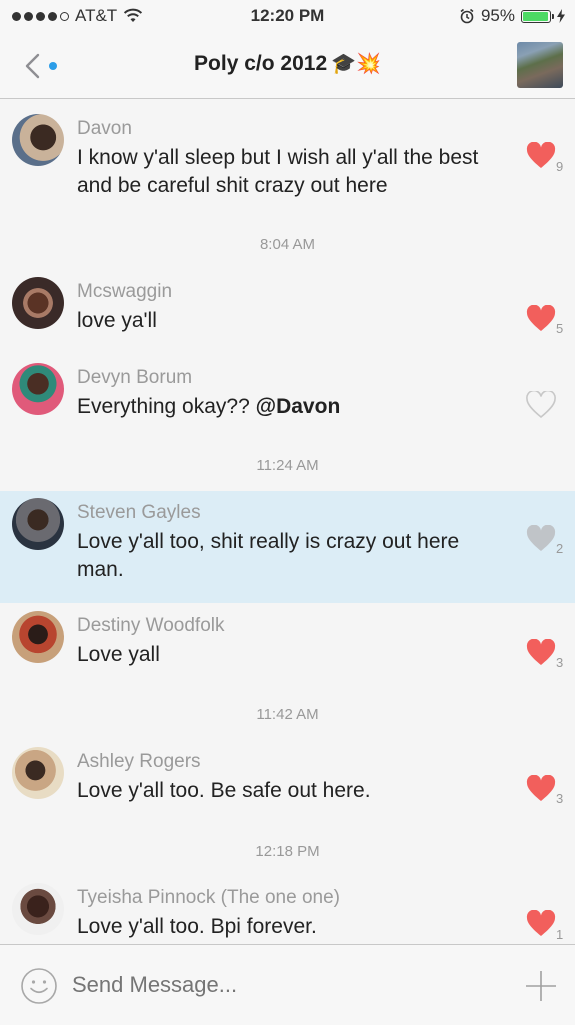  I want to click on status-bar: AT&T 12:20 PM 95%, so click(287, 17).